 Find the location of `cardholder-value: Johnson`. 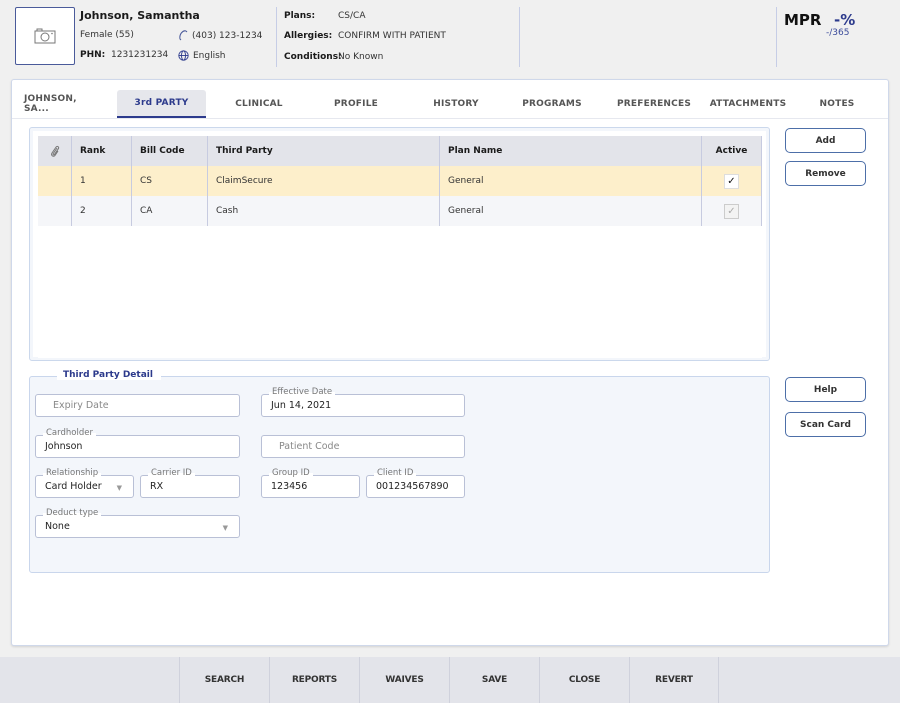

cardholder-value: Johnson is located at coordinates (64, 446).